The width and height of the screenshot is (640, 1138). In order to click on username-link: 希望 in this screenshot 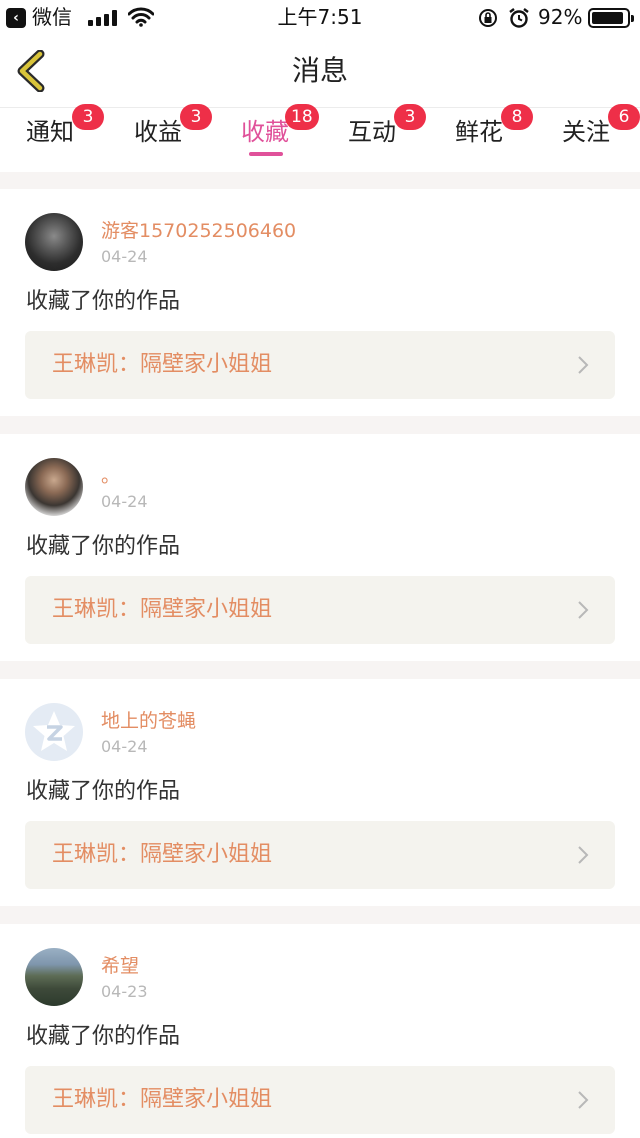, I will do `click(120, 966)`.